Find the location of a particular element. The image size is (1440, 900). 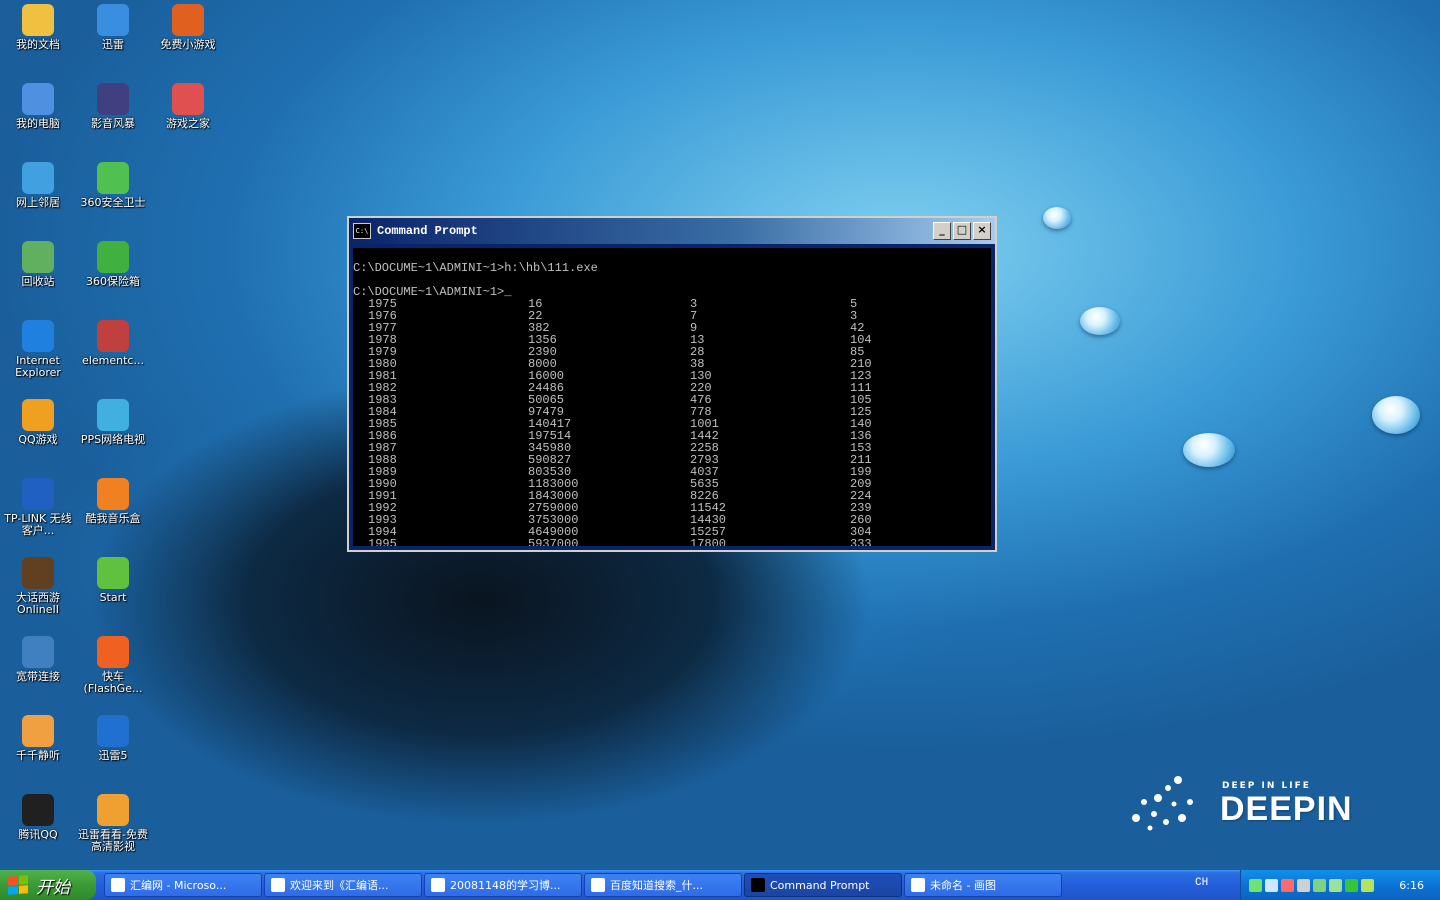

desktop-icon: 免费小游戏 is located at coordinates (188, 27).